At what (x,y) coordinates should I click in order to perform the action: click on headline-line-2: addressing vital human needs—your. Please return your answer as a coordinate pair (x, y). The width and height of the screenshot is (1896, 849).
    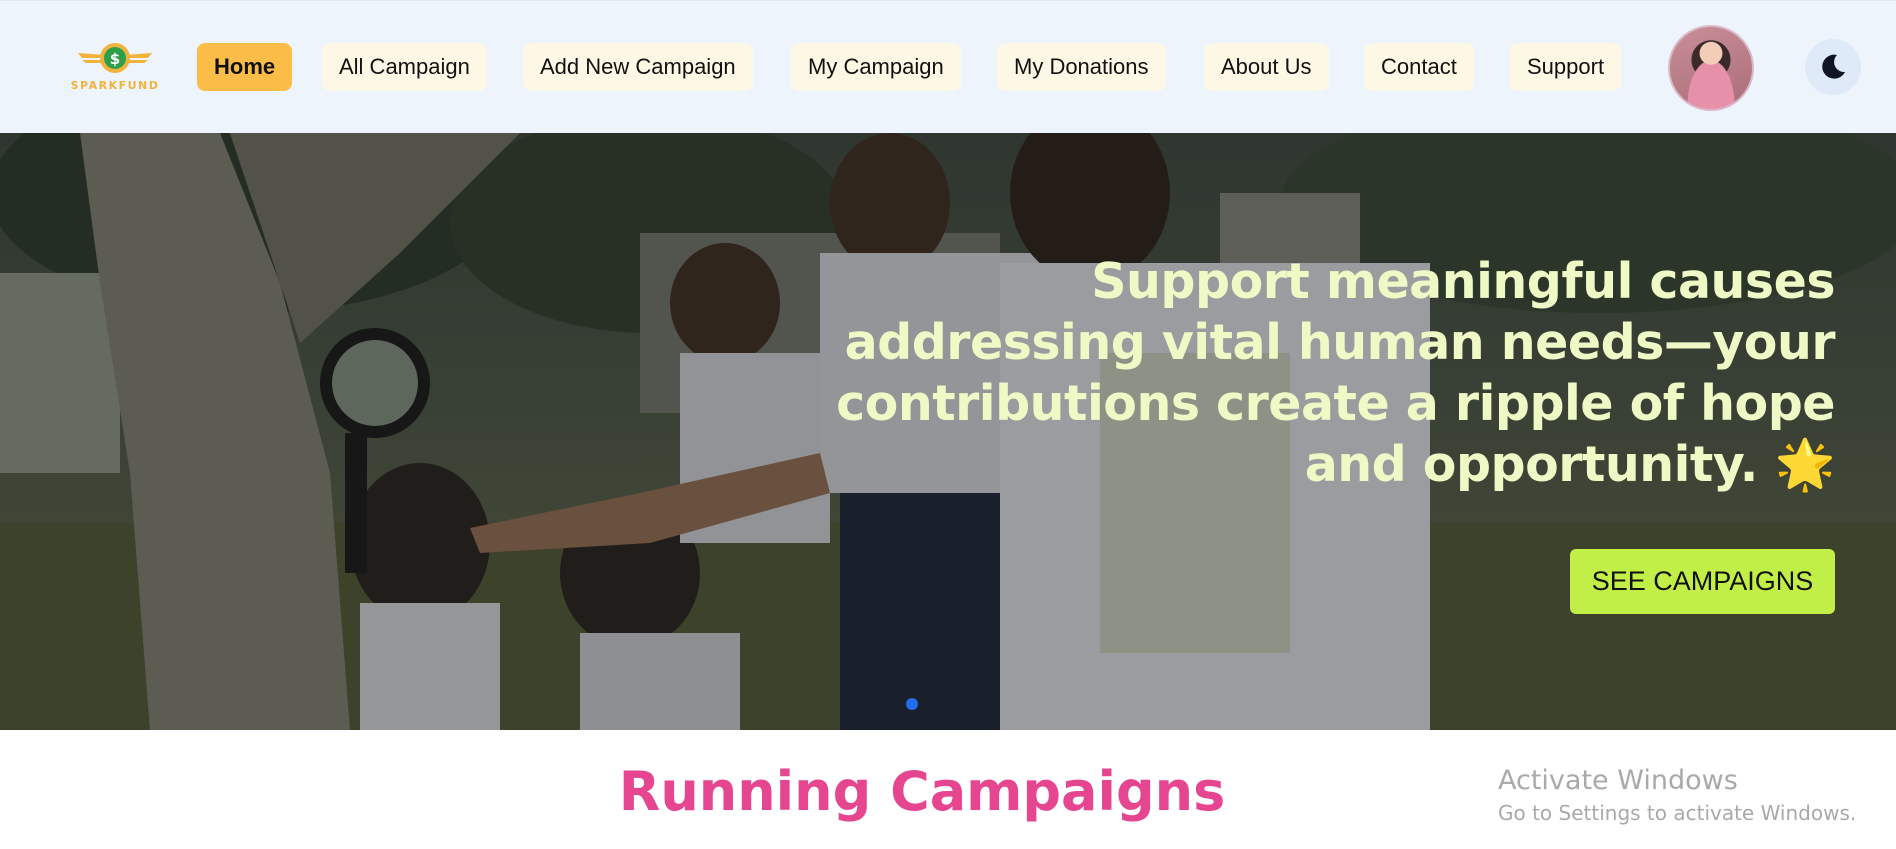
    Looking at the image, I should click on (1340, 342).